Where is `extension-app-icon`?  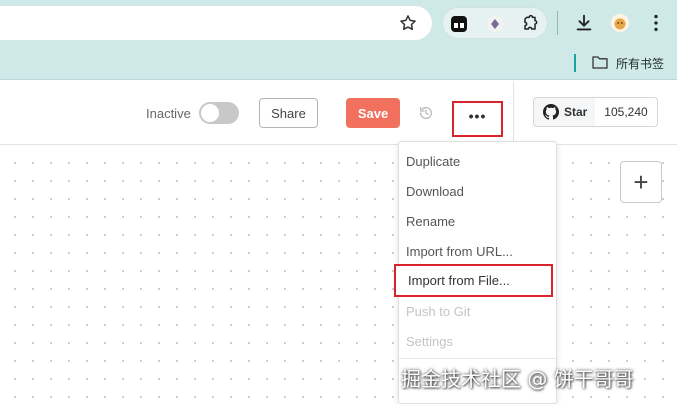
extension-app-icon is located at coordinates (459, 24).